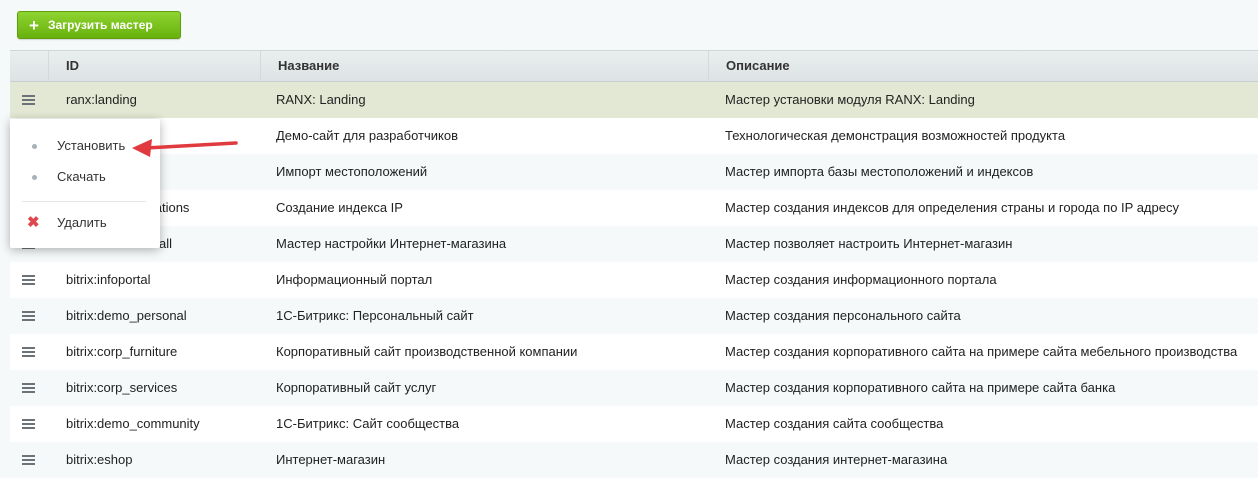 This screenshot has width=1258, height=478. I want to click on row-name: Информационный портал, so click(354, 279).